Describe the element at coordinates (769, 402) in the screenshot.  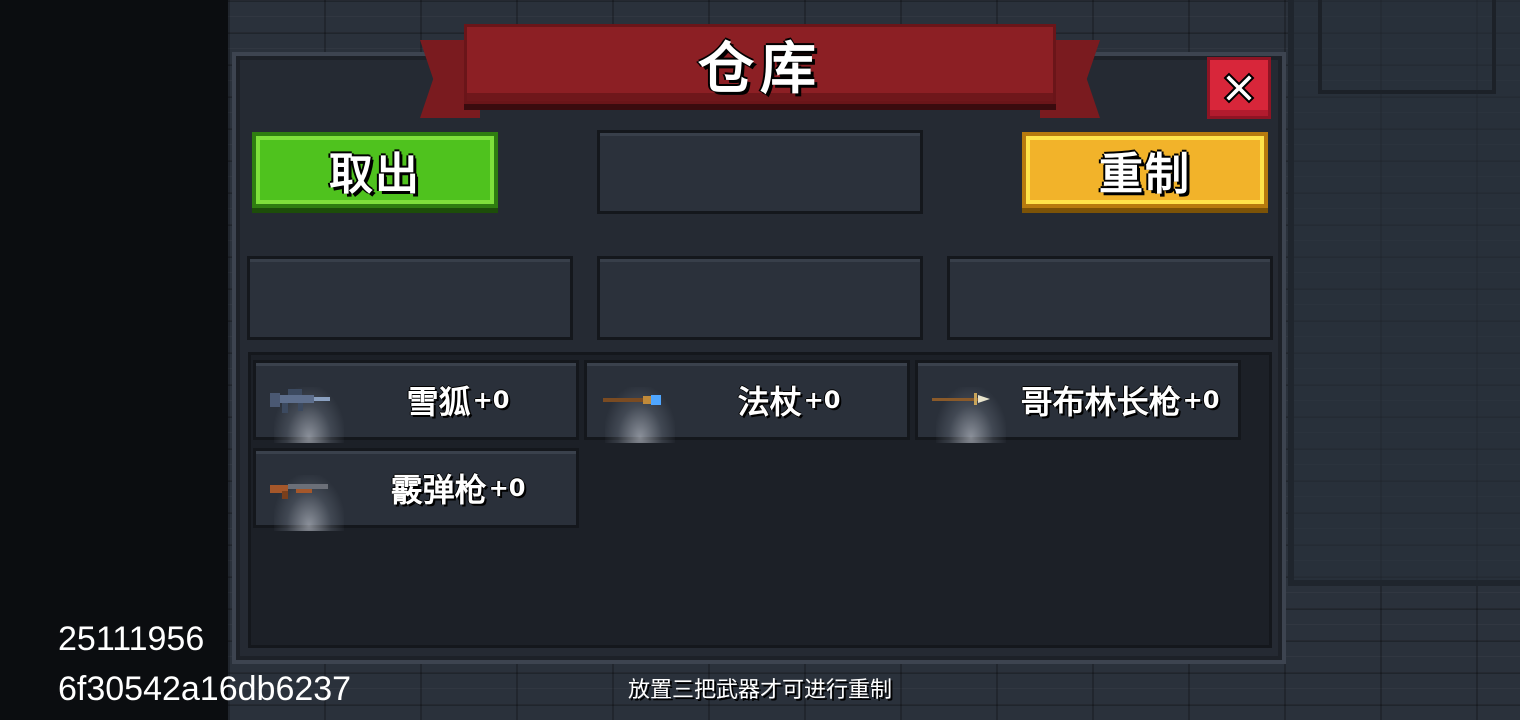
I see `item-name: 法杖` at that location.